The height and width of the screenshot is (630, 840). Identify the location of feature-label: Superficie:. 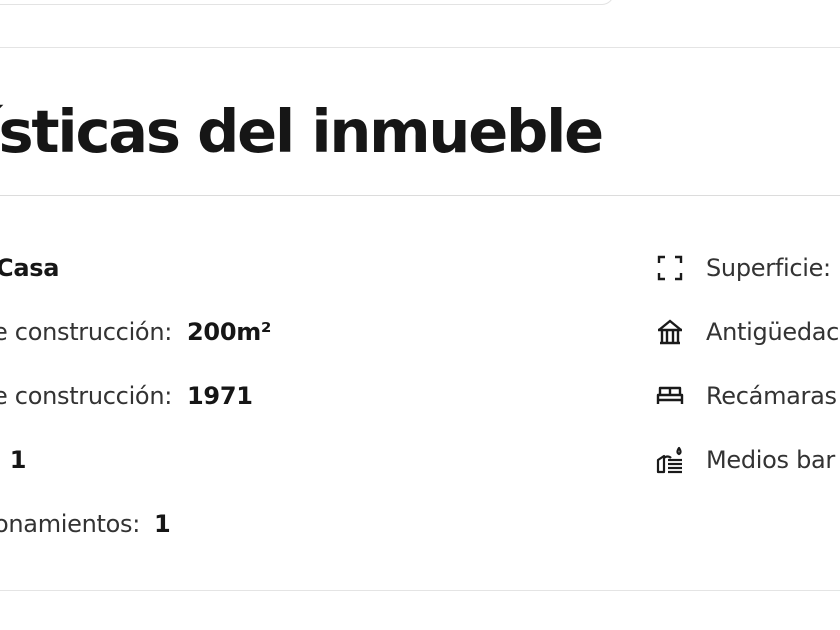
(768, 268).